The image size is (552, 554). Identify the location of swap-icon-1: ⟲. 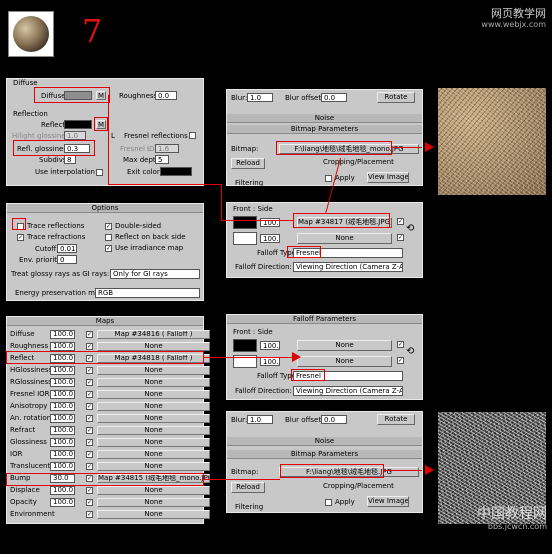
(410, 229).